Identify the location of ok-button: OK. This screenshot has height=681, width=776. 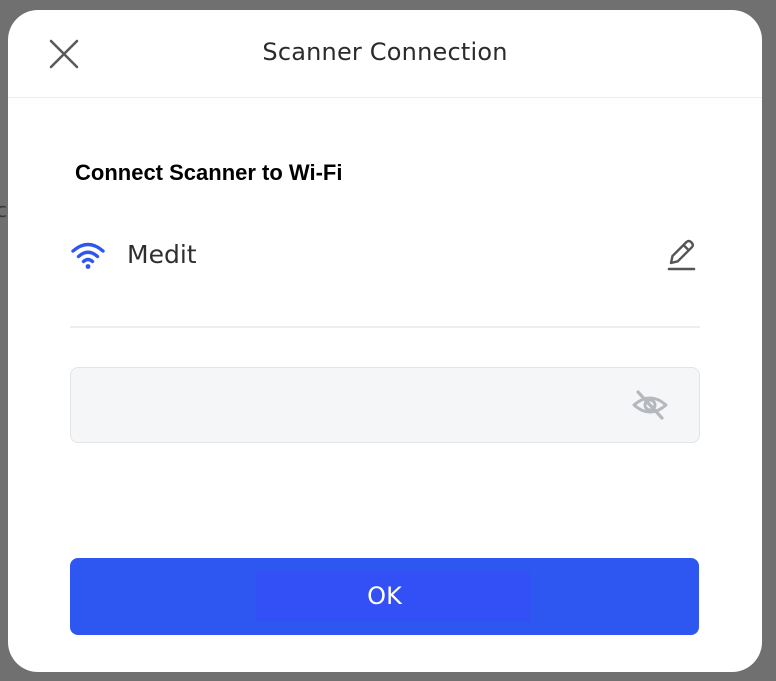
(384, 596).